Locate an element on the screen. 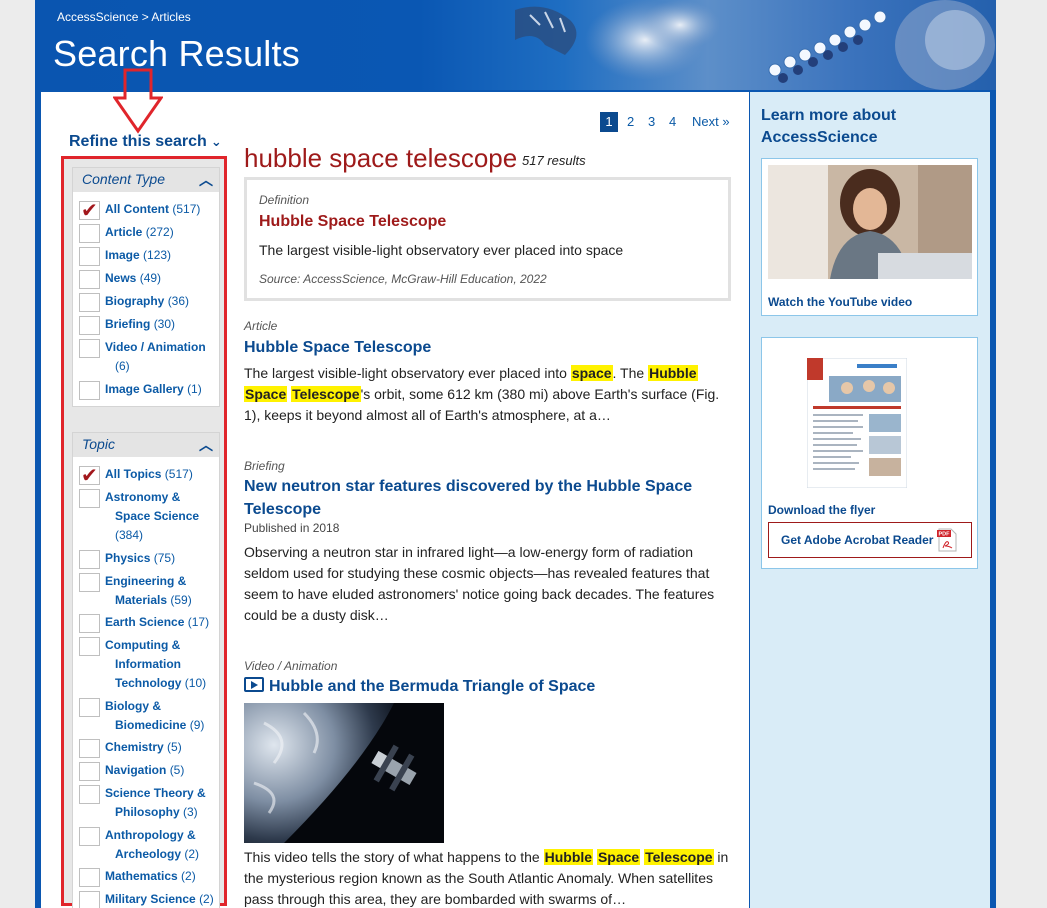 The image size is (1047, 908). annotation-arrow-icon is located at coordinates (138, 101).